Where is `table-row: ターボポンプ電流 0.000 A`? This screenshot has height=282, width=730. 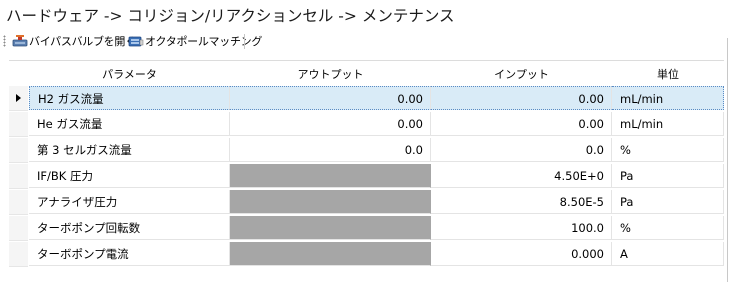 table-row: ターボポンプ電流 0.000 A is located at coordinates (366, 254).